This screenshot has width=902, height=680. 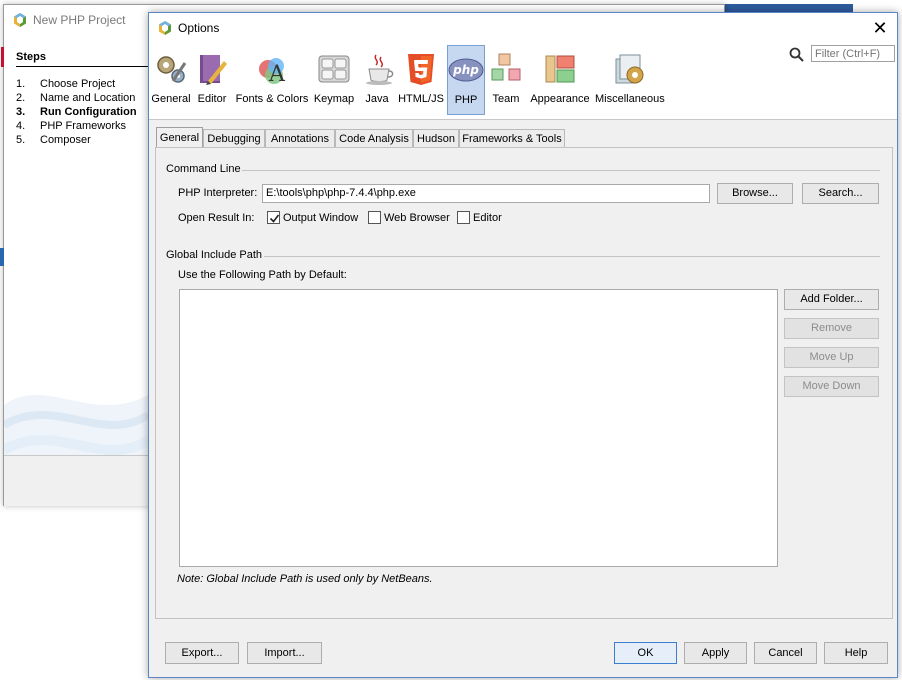 What do you see at coordinates (788, 8) in the screenshot?
I see `background-window-edge` at bounding box center [788, 8].